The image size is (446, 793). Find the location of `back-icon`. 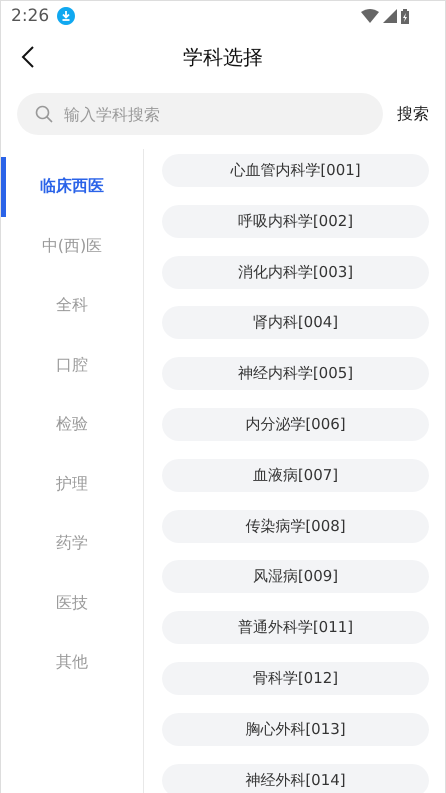

back-icon is located at coordinates (28, 57).